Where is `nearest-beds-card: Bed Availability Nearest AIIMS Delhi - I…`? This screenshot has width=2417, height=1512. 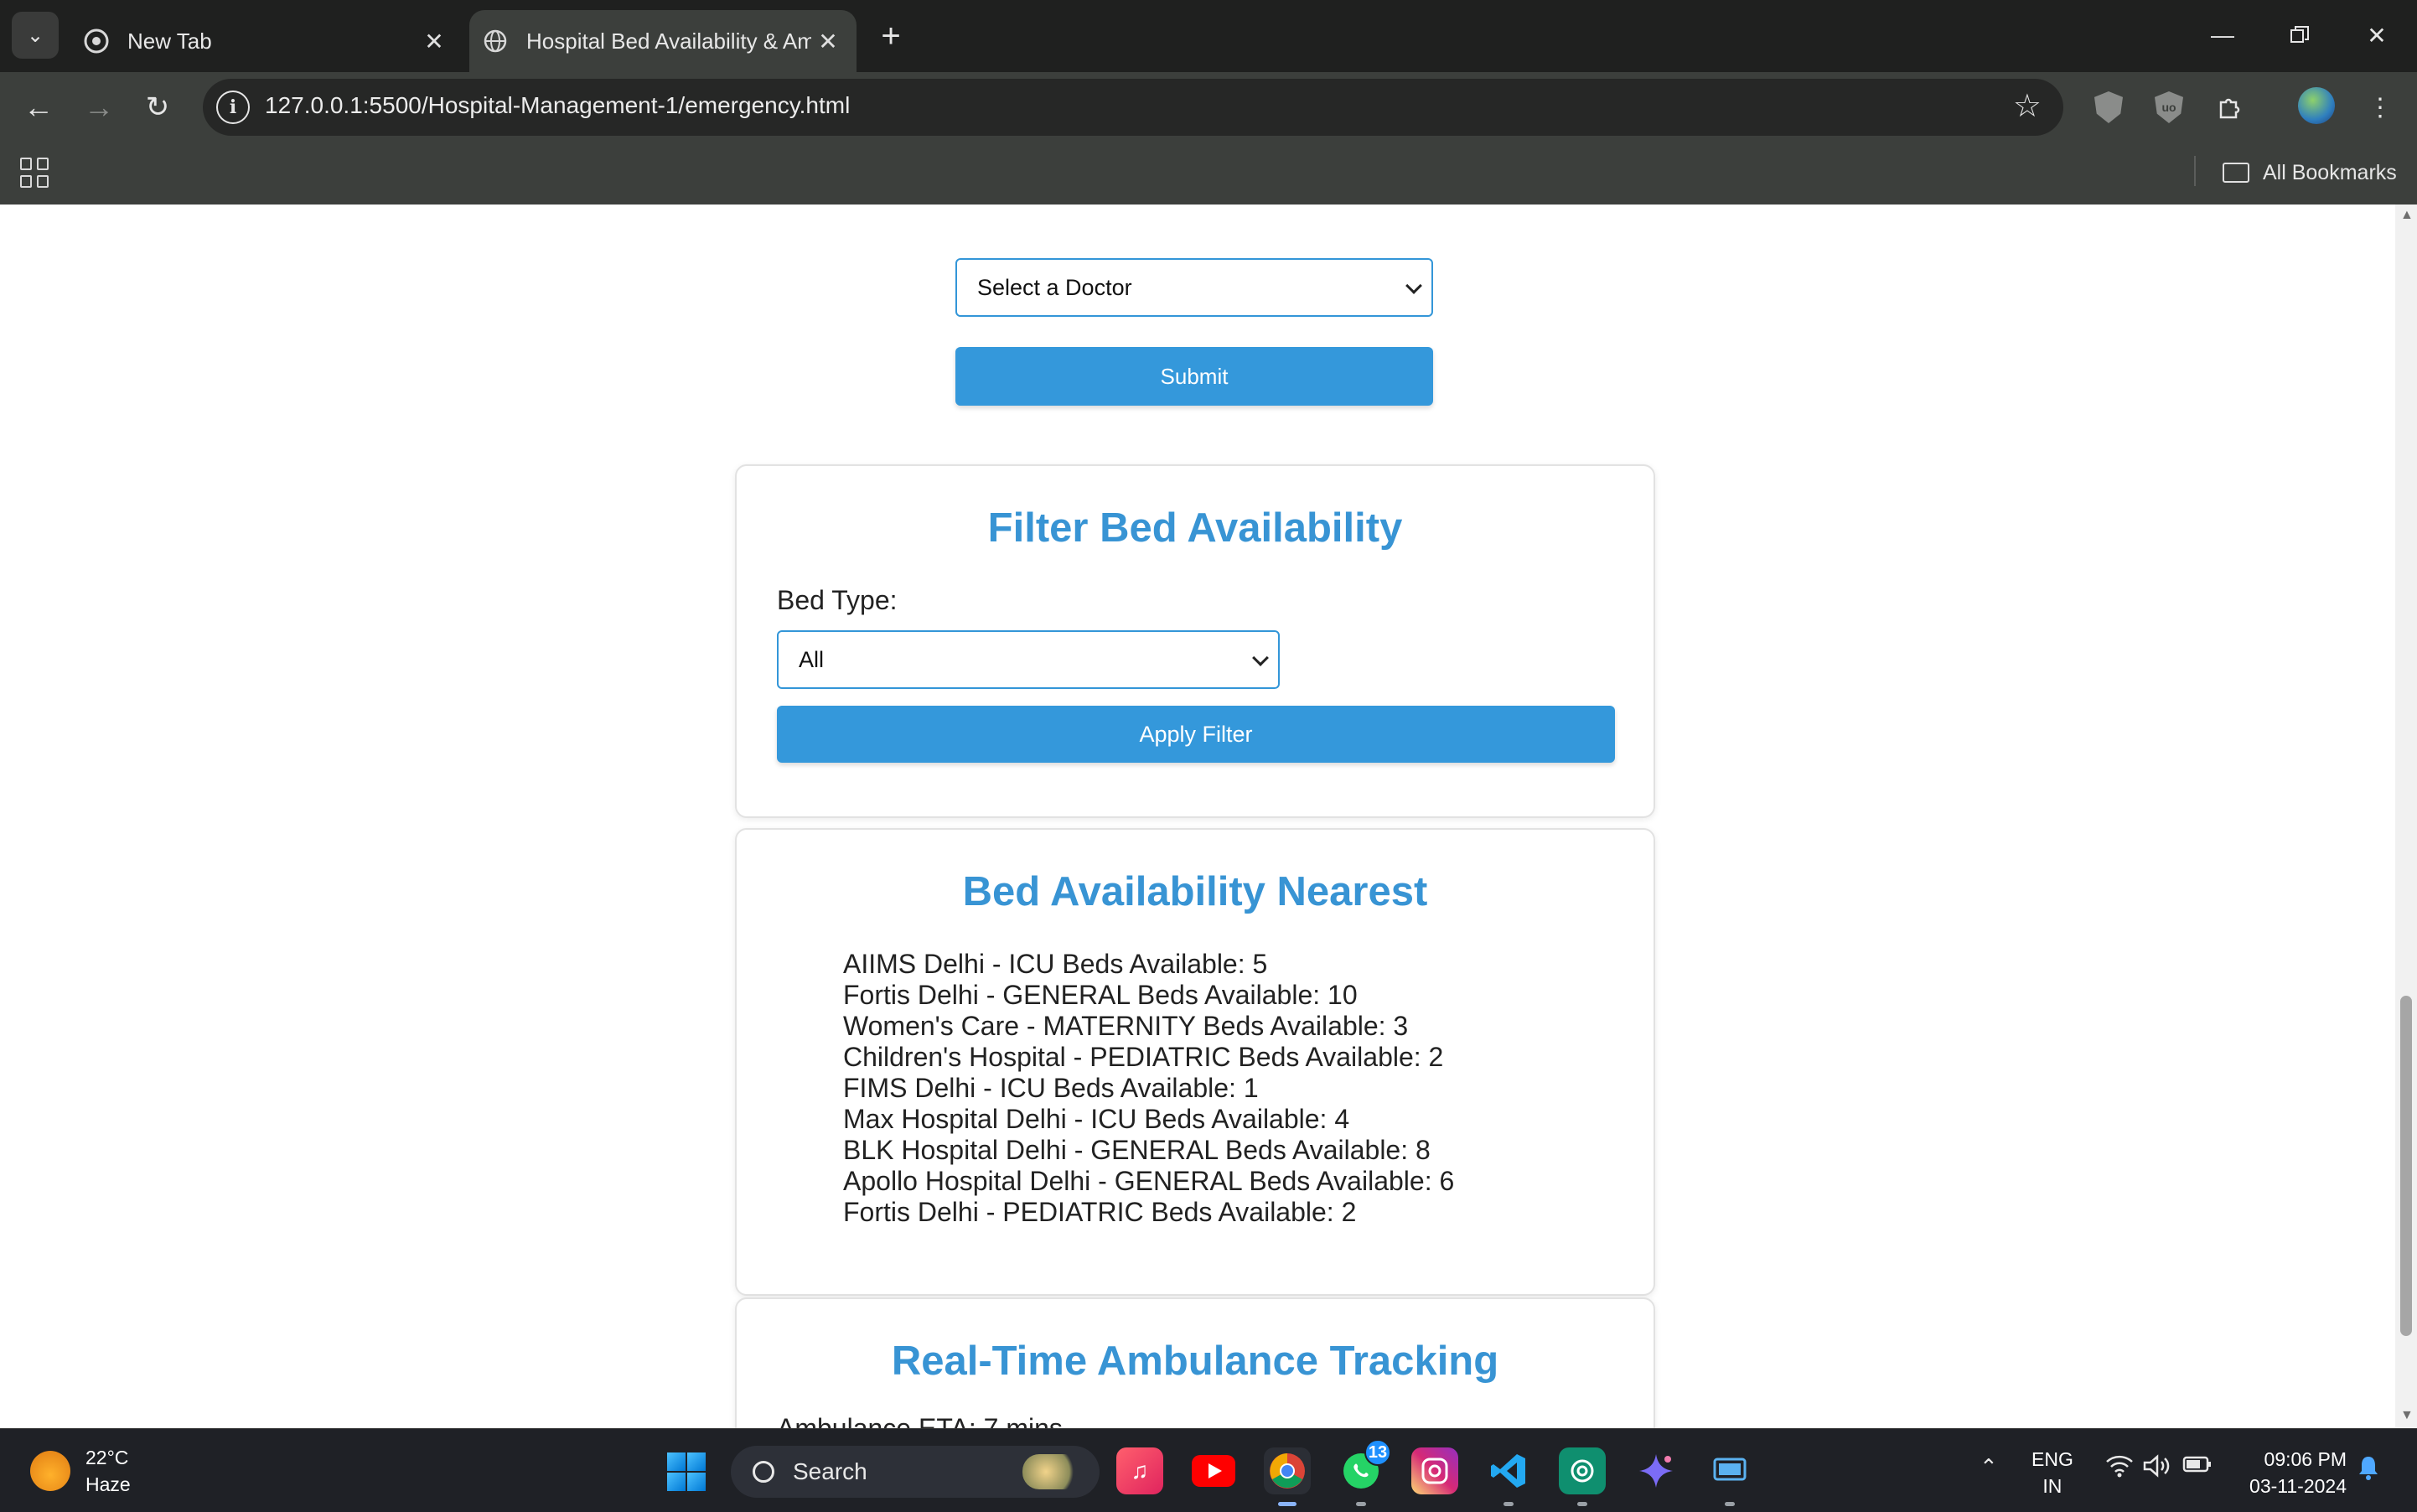
nearest-beds-card: Bed Availability Nearest AIIMS Delhi - I… is located at coordinates (1195, 1062).